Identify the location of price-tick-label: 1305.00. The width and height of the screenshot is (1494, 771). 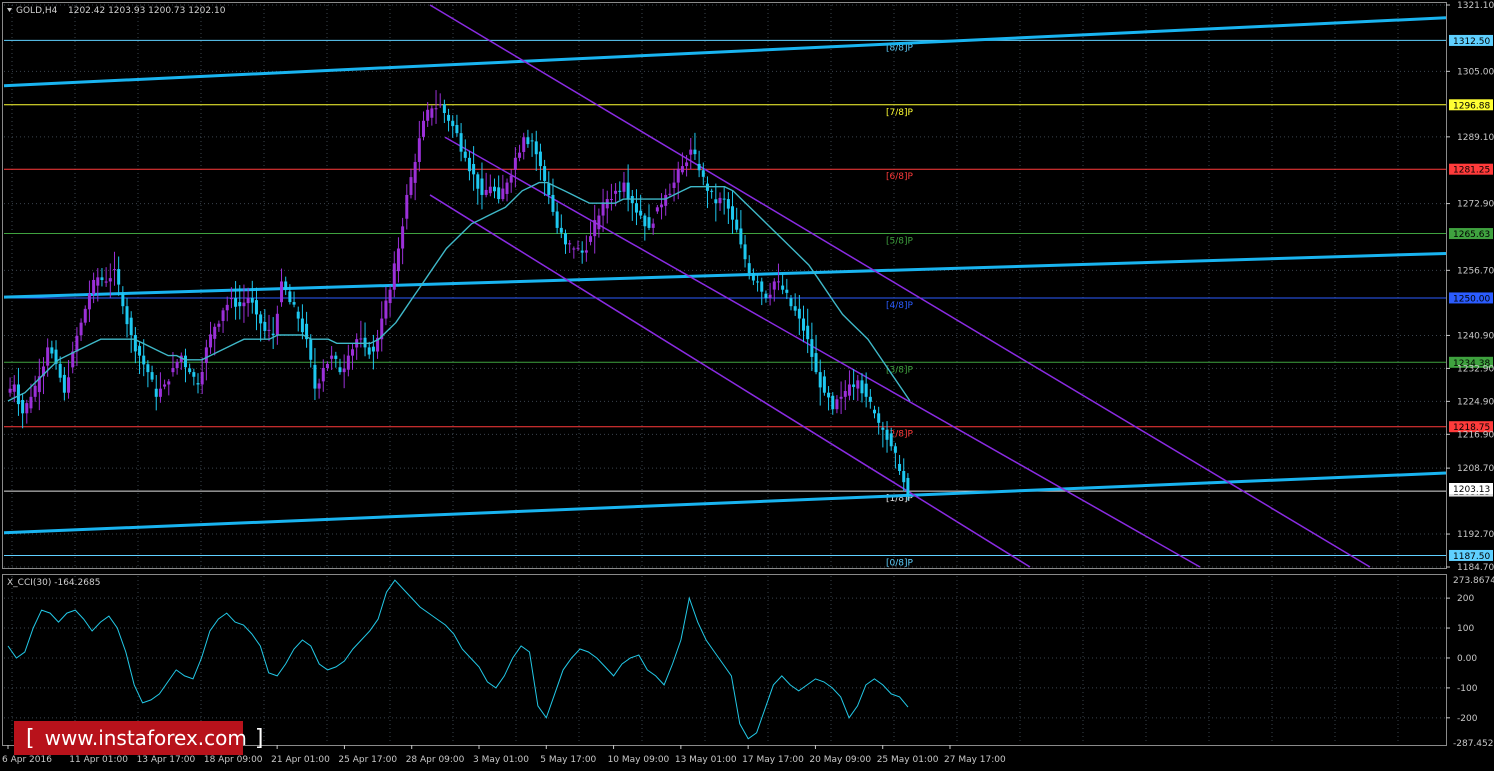
(1475, 72).